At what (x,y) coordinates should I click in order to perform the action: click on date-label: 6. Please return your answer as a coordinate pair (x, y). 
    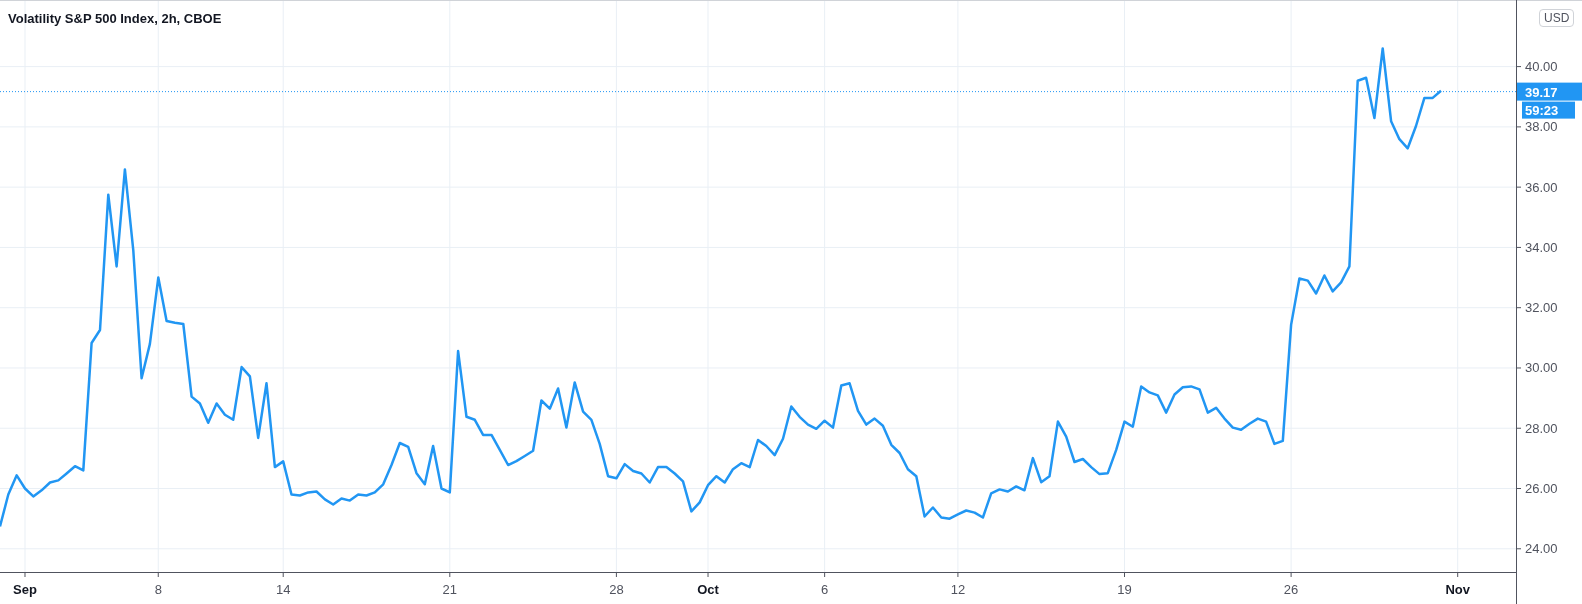
    Looking at the image, I should click on (825, 589).